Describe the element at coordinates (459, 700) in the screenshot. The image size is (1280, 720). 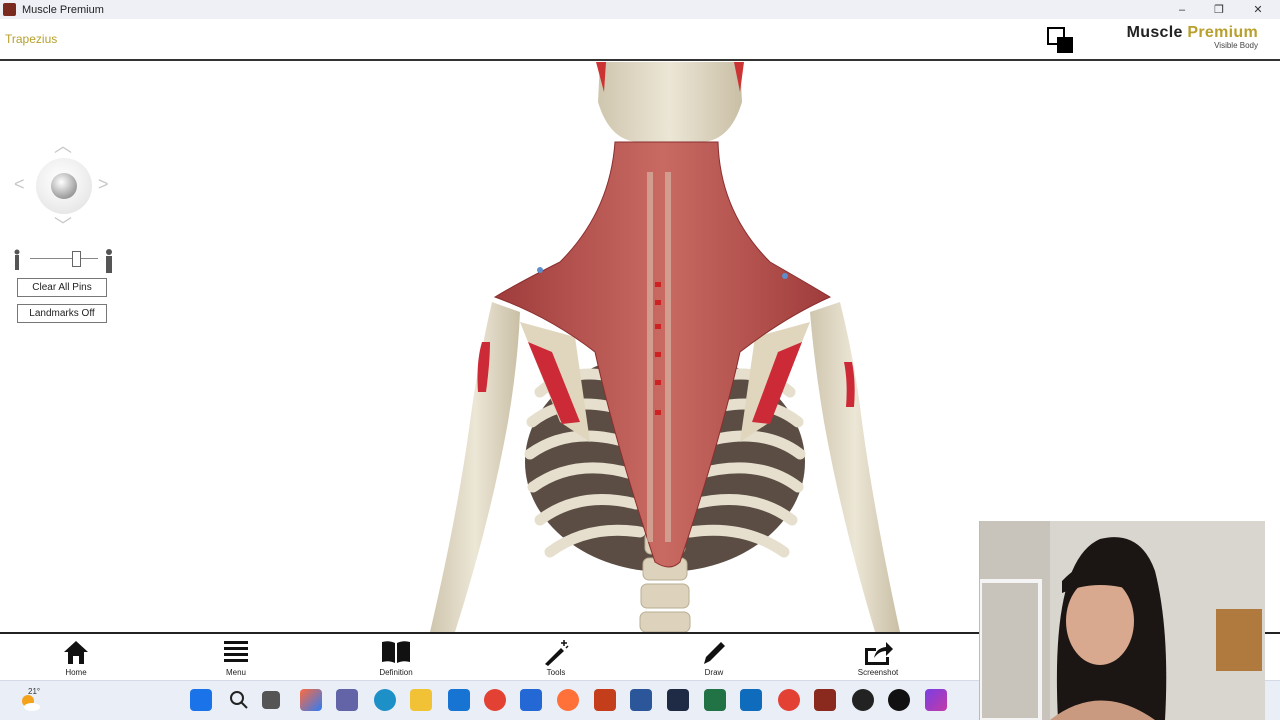
I see `mail-icon` at that location.